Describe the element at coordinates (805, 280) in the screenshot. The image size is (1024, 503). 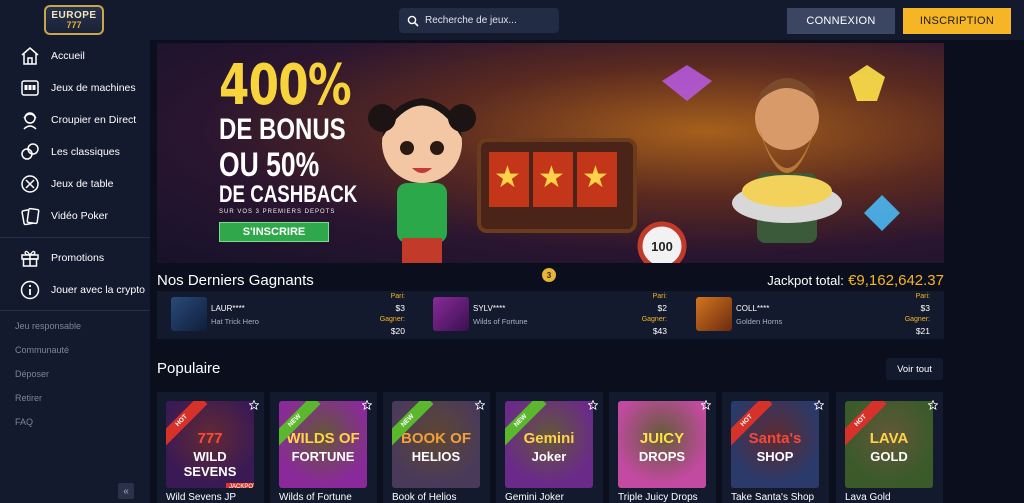
I see `jackpot-label: Jackpot total:` at that location.